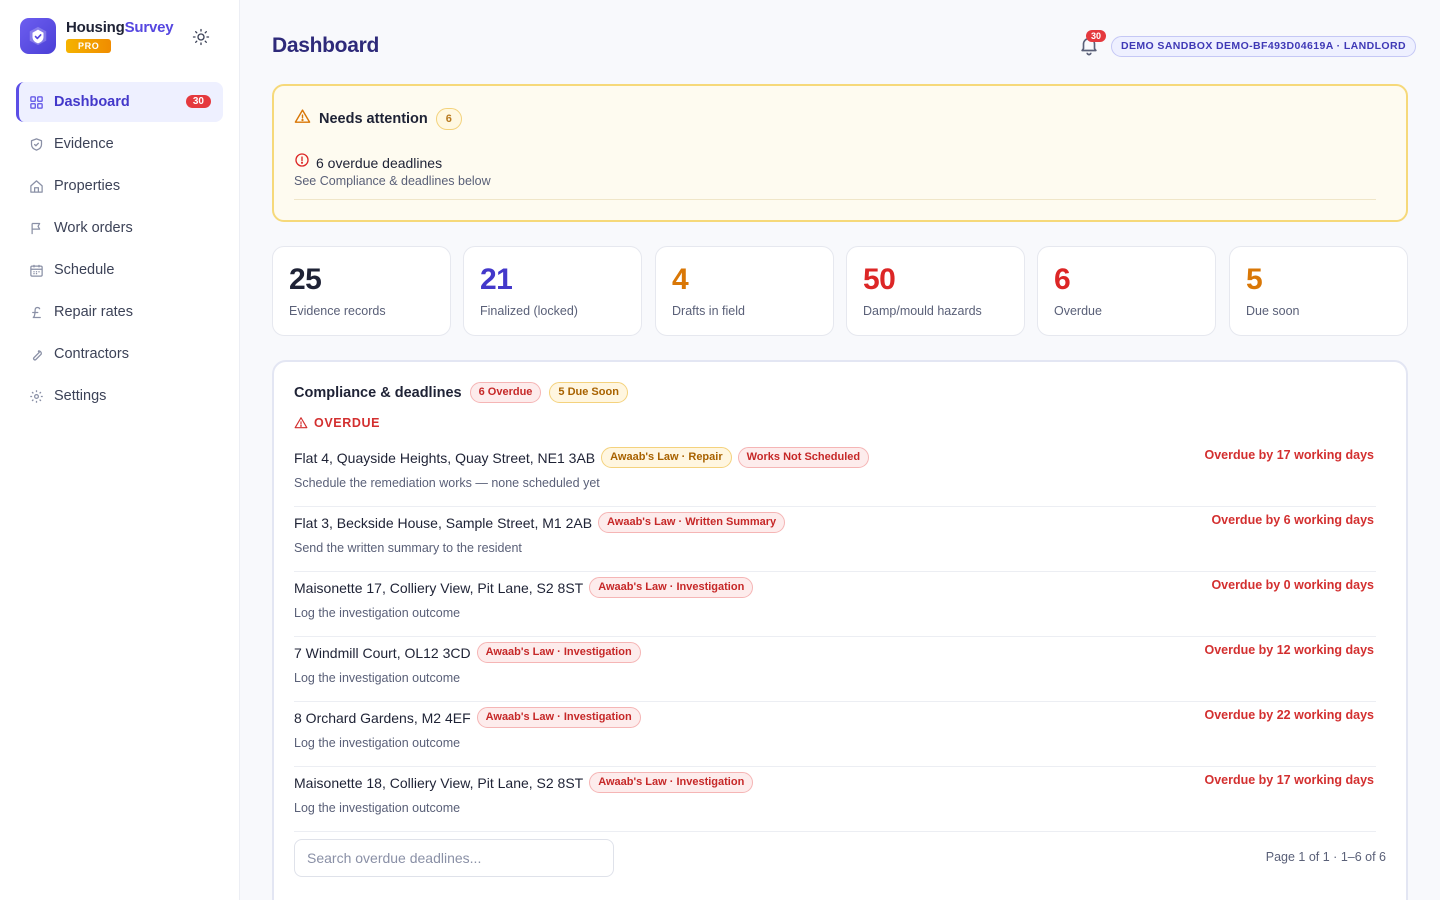 The width and height of the screenshot is (1440, 900). I want to click on deadline-address: 7 Windmill Court, OL12 3CD, so click(382, 652).